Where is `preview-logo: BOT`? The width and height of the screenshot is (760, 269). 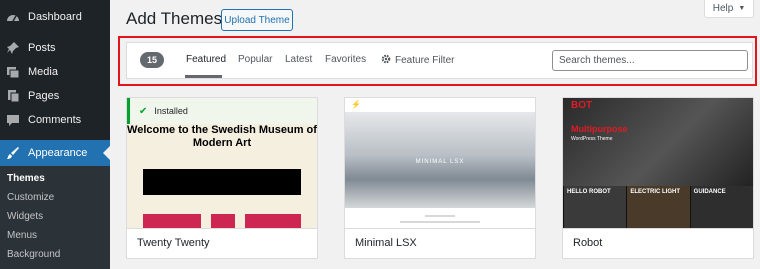
preview-logo: BOT is located at coordinates (582, 105).